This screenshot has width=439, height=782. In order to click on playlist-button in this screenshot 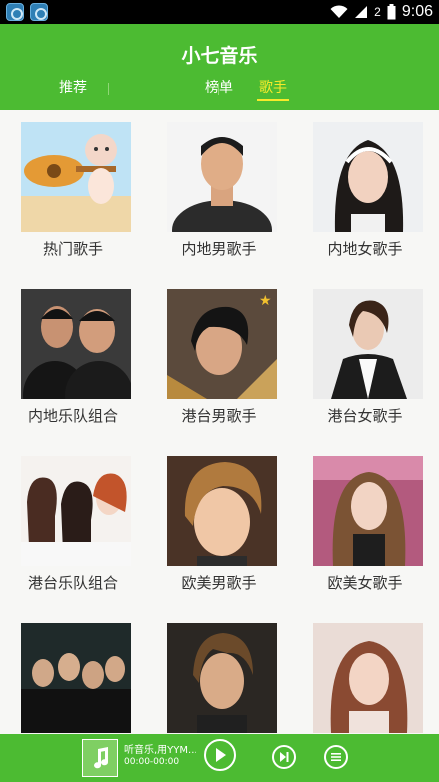, I will do `click(336, 757)`.